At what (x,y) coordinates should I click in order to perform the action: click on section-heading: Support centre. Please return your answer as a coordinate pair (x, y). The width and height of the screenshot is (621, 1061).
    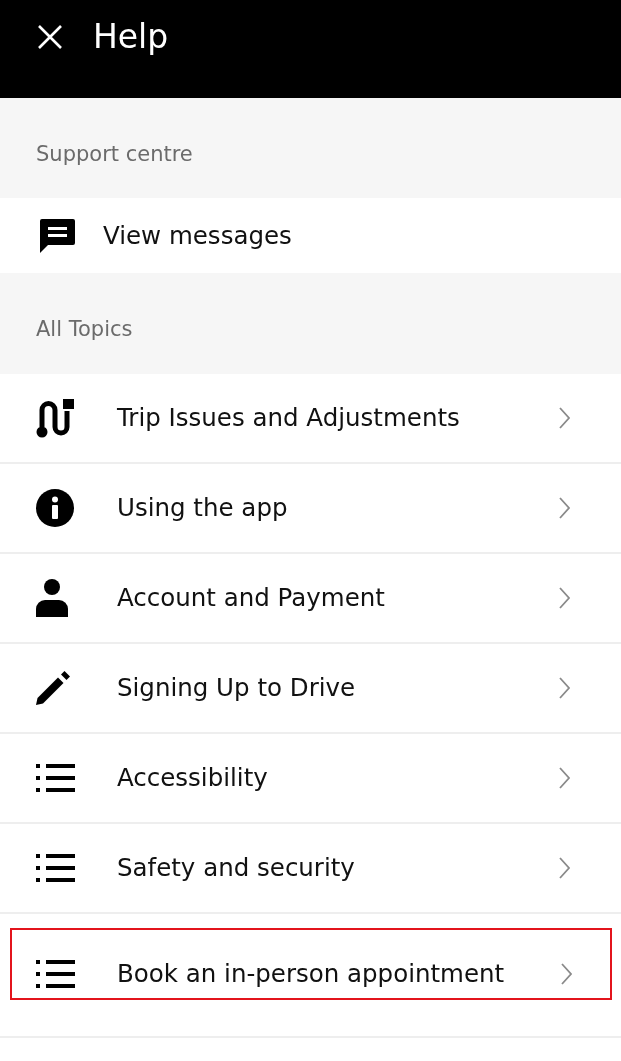
    Looking at the image, I should click on (114, 155).